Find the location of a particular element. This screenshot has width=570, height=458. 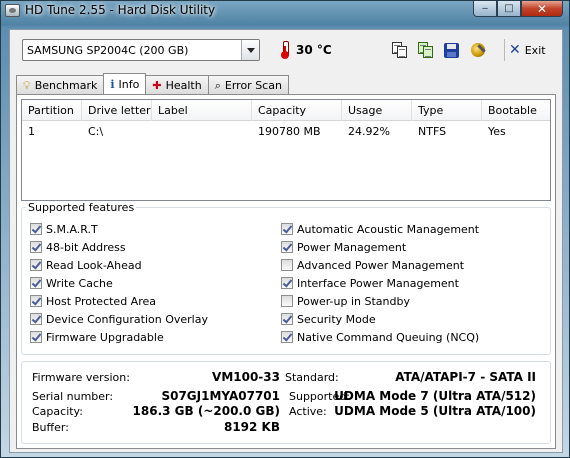

hdd-app-icon is located at coordinates (12, 10).